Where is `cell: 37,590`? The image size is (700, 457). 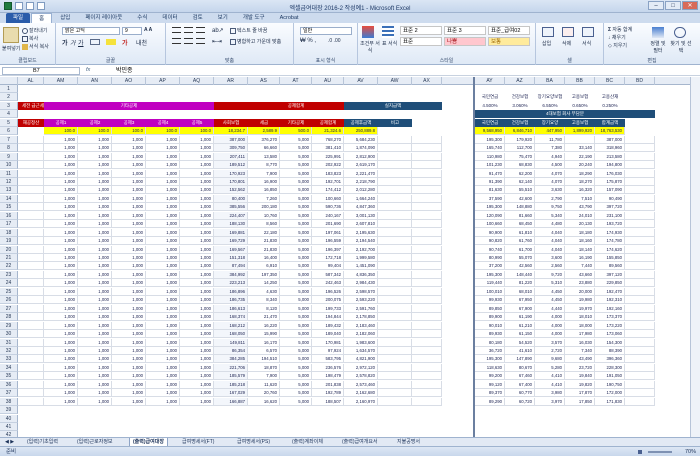 cell: 37,590 is located at coordinates (490, 198).